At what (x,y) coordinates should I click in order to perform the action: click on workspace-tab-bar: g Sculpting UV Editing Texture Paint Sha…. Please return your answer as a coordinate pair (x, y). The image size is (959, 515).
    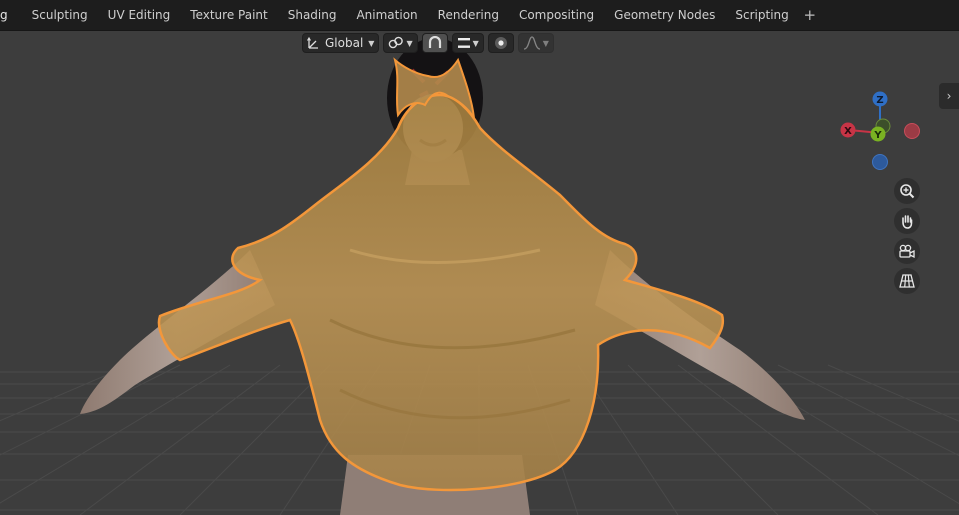
    Looking at the image, I should click on (479, 15).